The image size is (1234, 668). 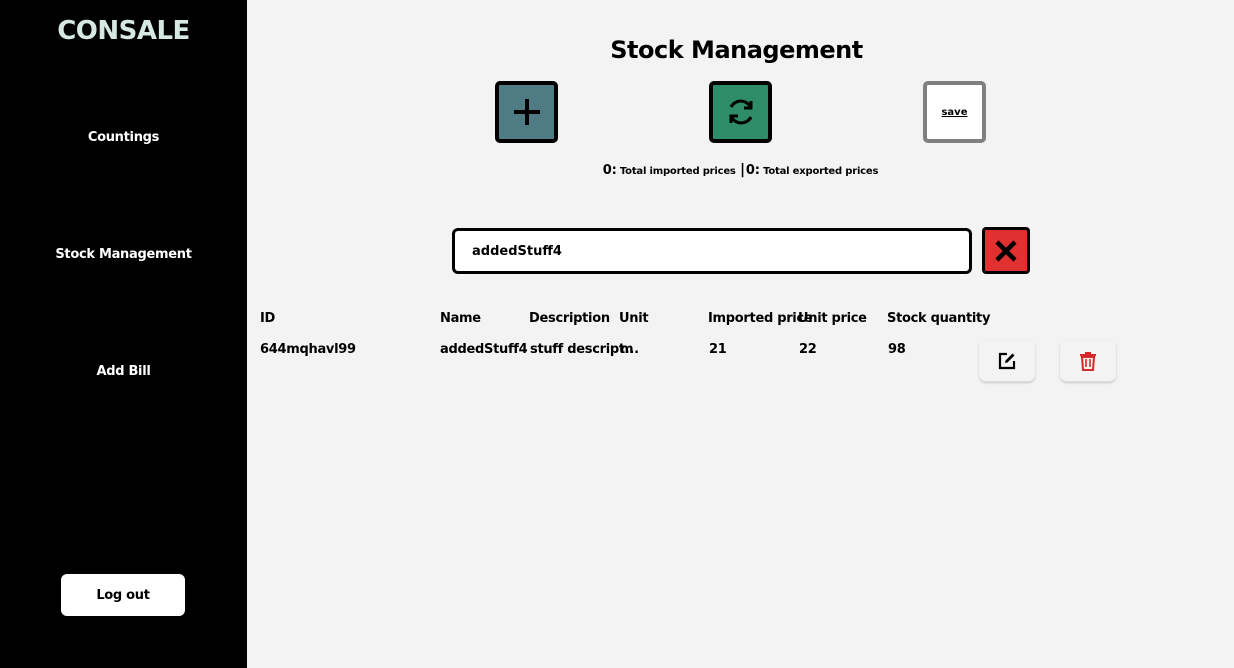 What do you see at coordinates (123, 137) in the screenshot?
I see `sidebar-item-countings: Countings` at bounding box center [123, 137].